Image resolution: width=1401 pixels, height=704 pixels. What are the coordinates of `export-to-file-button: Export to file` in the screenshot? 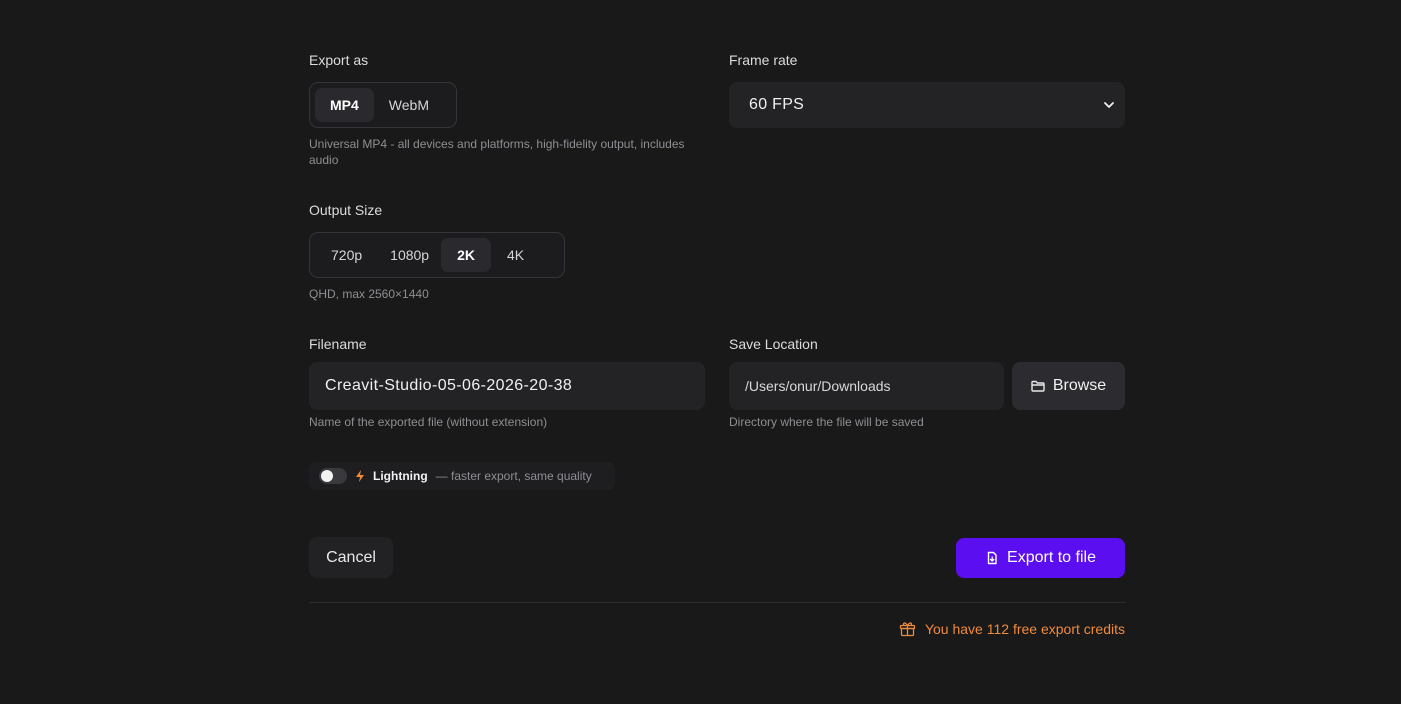 It's located at (1040, 558).